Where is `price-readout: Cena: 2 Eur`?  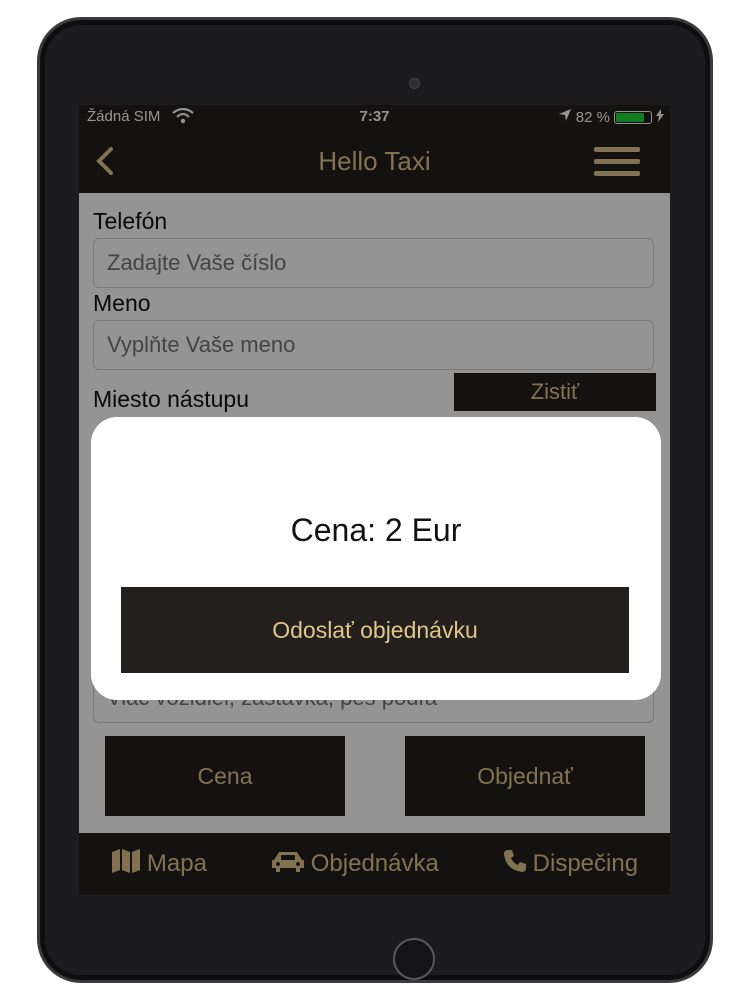
price-readout: Cena: 2 Eur is located at coordinates (376, 530).